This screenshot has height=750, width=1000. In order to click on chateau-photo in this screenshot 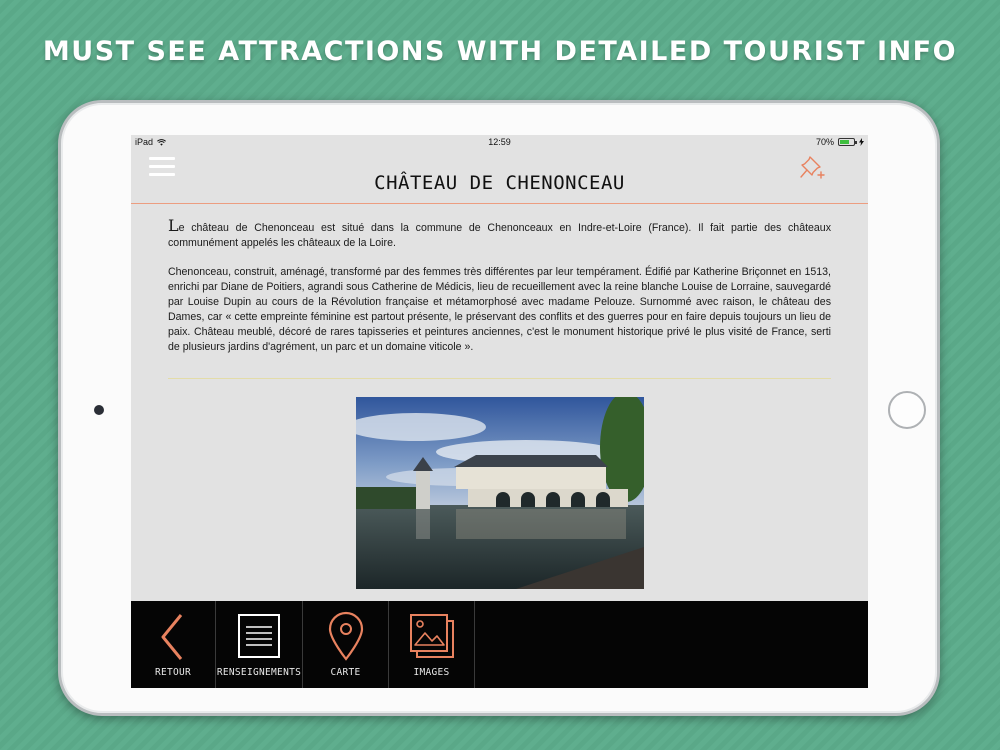, I will do `click(500, 493)`.